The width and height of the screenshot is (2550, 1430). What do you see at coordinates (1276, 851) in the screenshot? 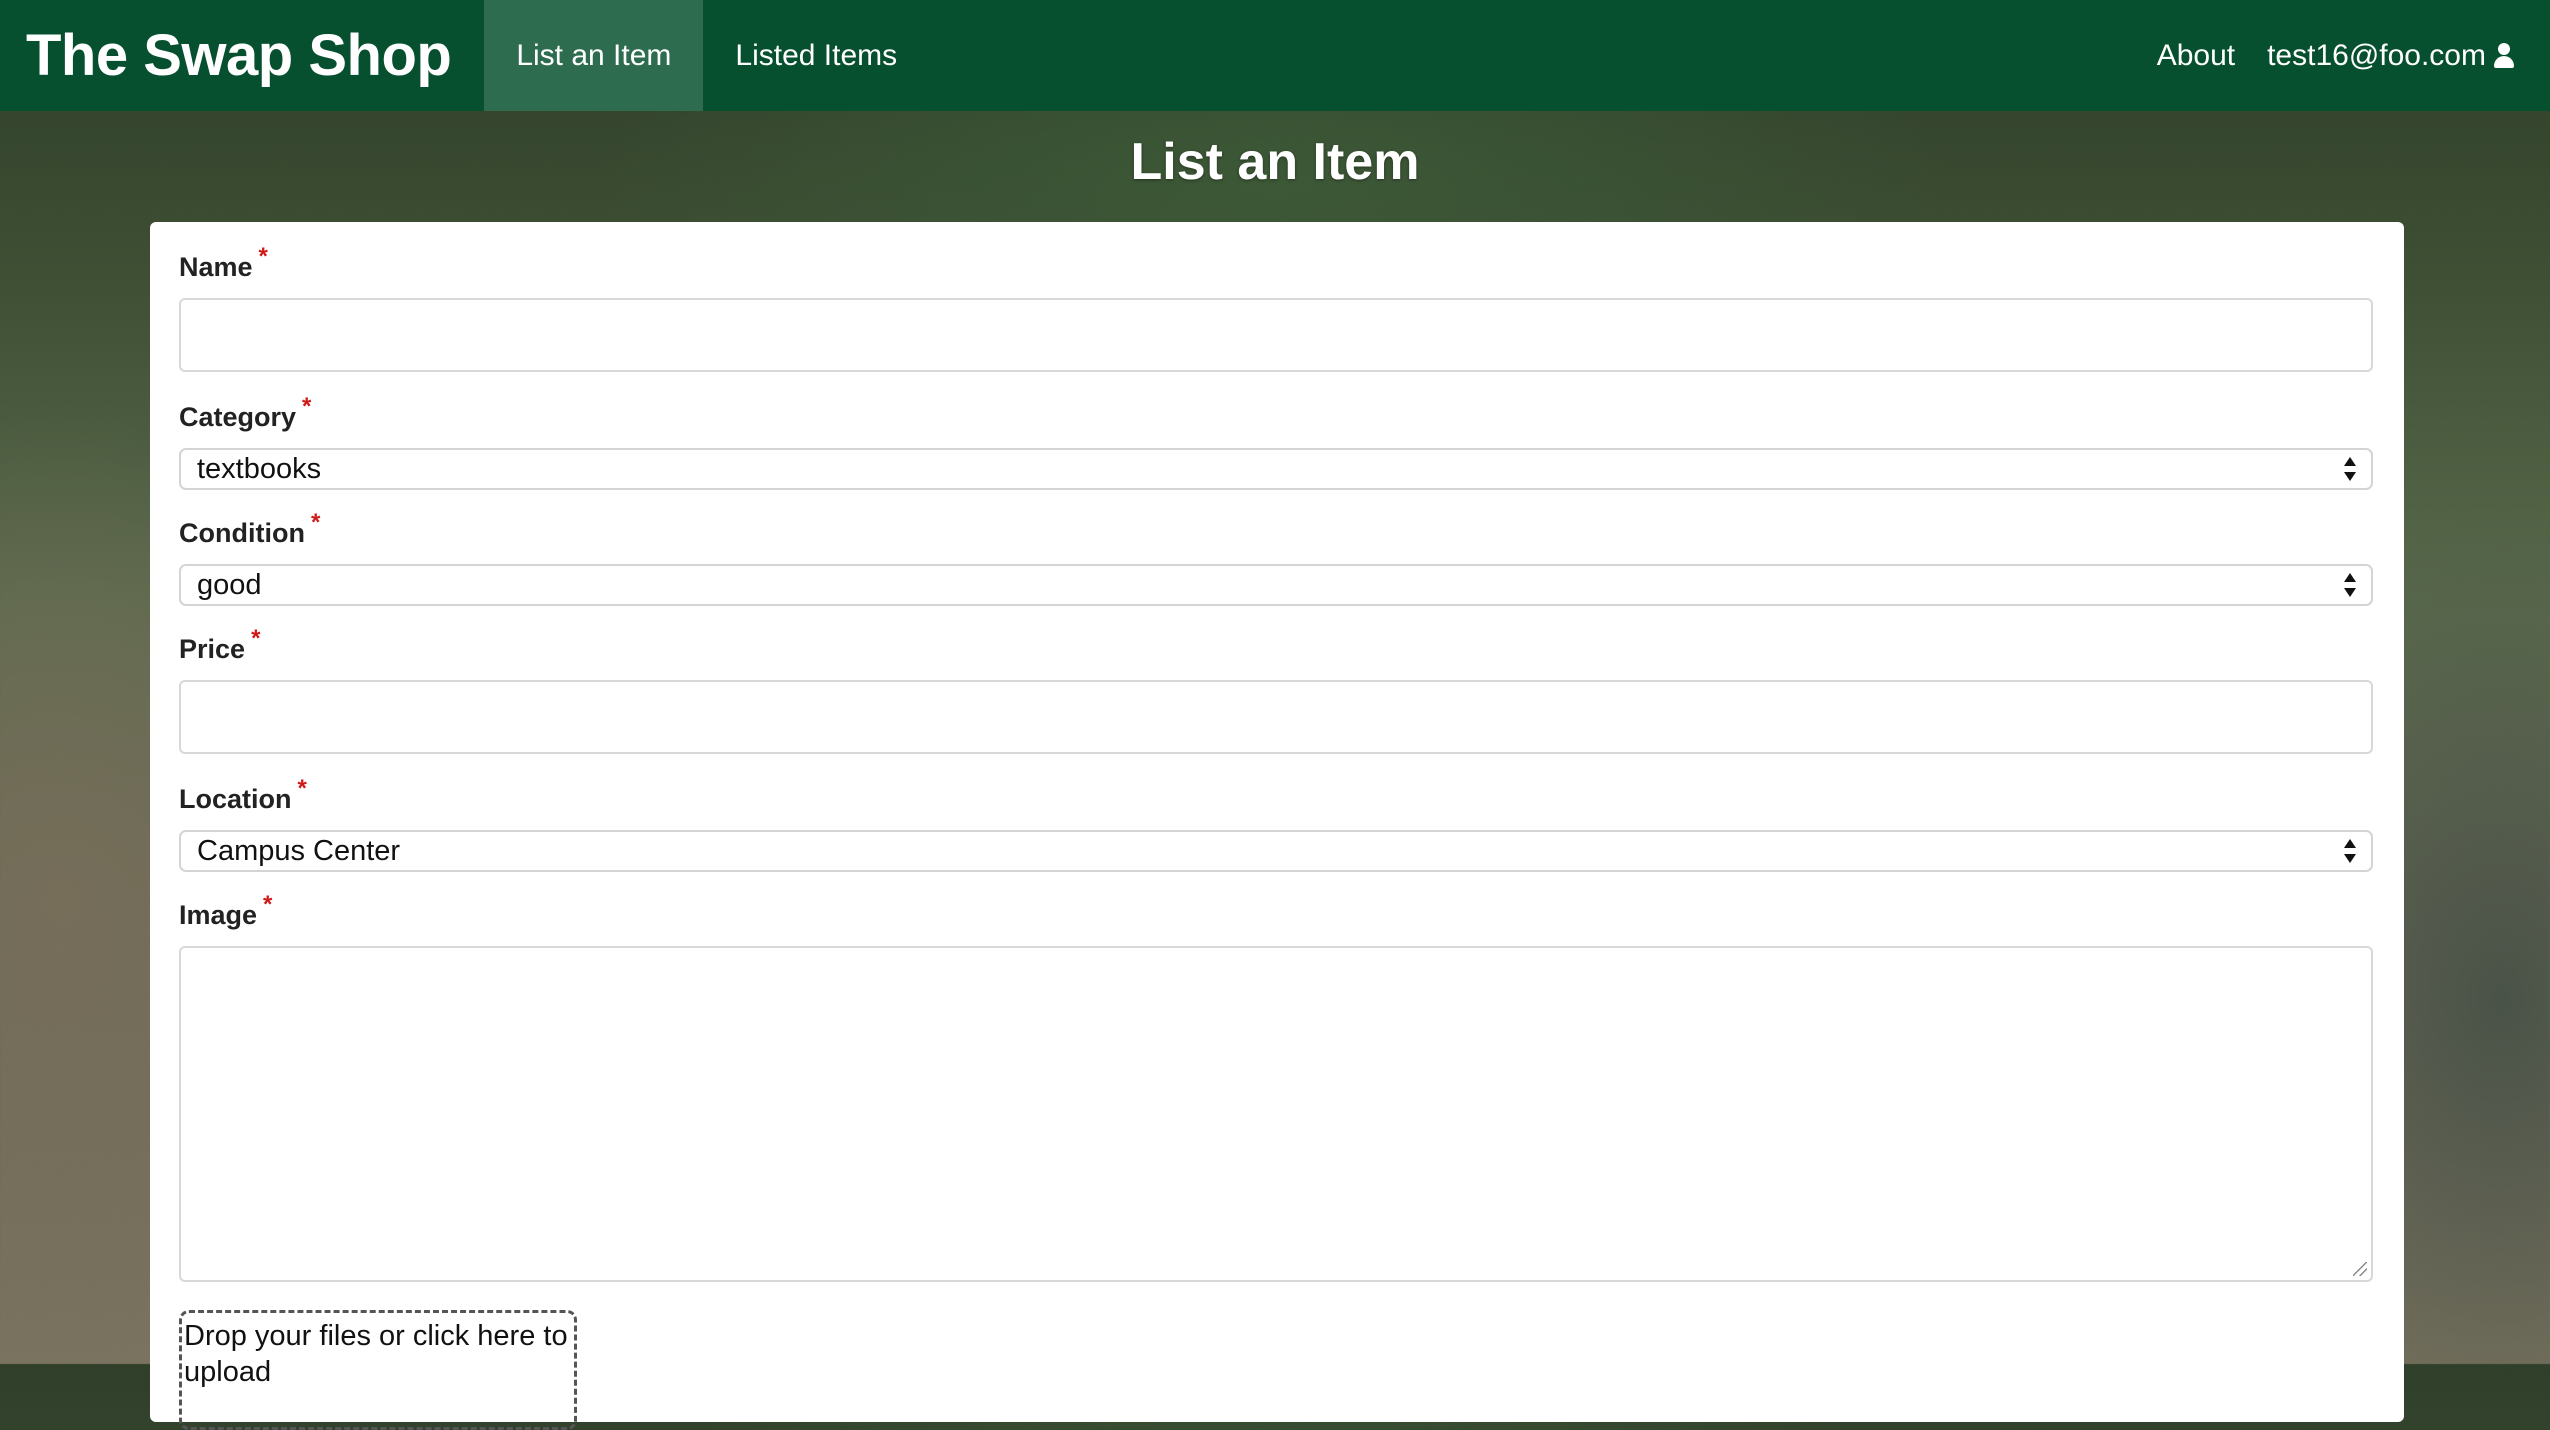
I see `location-select: Campus Center` at bounding box center [1276, 851].